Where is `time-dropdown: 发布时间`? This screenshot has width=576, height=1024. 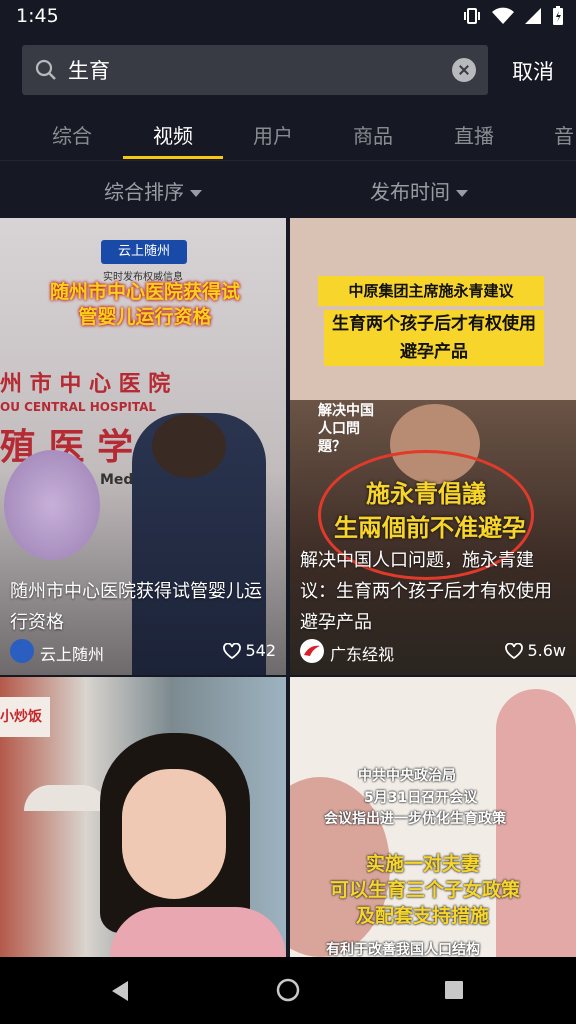 time-dropdown: 发布时间 is located at coordinates (419, 190).